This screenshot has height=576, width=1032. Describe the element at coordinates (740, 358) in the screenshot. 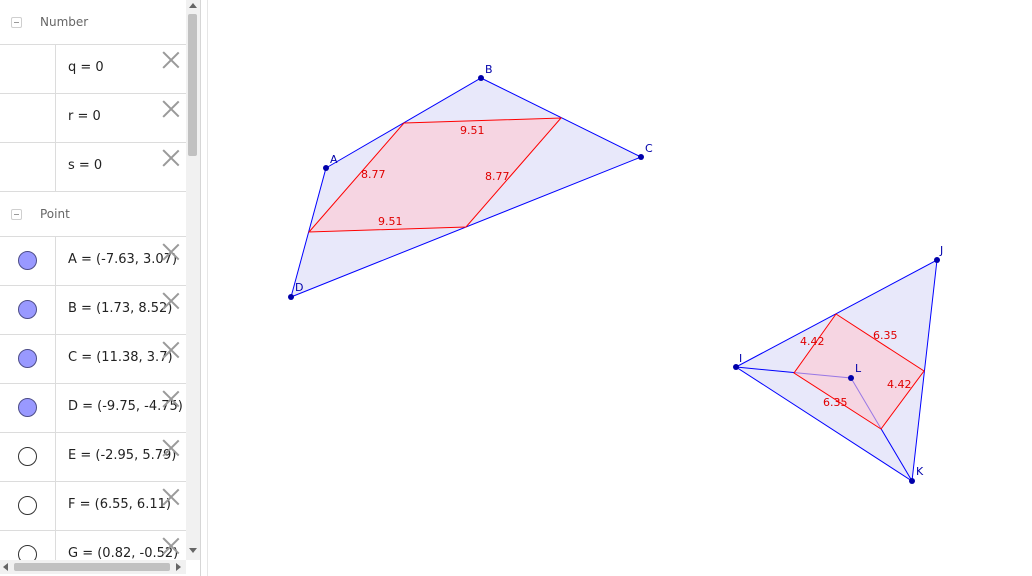

I see `point-label-i: I` at that location.